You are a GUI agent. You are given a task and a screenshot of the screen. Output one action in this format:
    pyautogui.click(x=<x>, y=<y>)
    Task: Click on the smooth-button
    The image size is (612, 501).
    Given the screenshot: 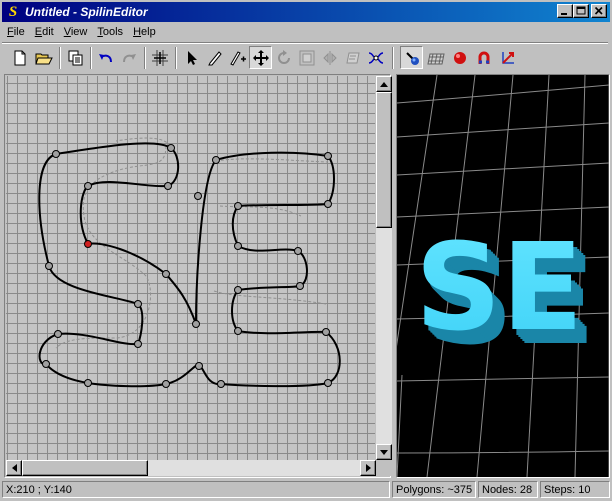 What is the action you would take?
    pyautogui.click(x=375, y=57)
    